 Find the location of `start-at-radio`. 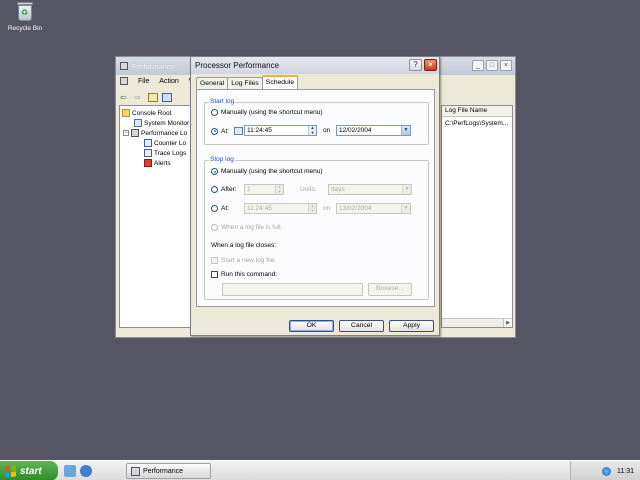

start-at-radio is located at coordinates (214, 131).